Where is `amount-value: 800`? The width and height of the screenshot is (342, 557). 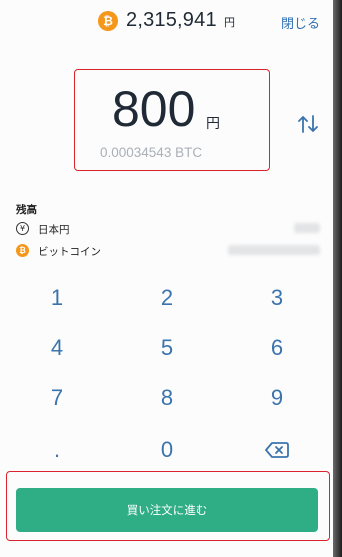 amount-value: 800 is located at coordinates (154, 109).